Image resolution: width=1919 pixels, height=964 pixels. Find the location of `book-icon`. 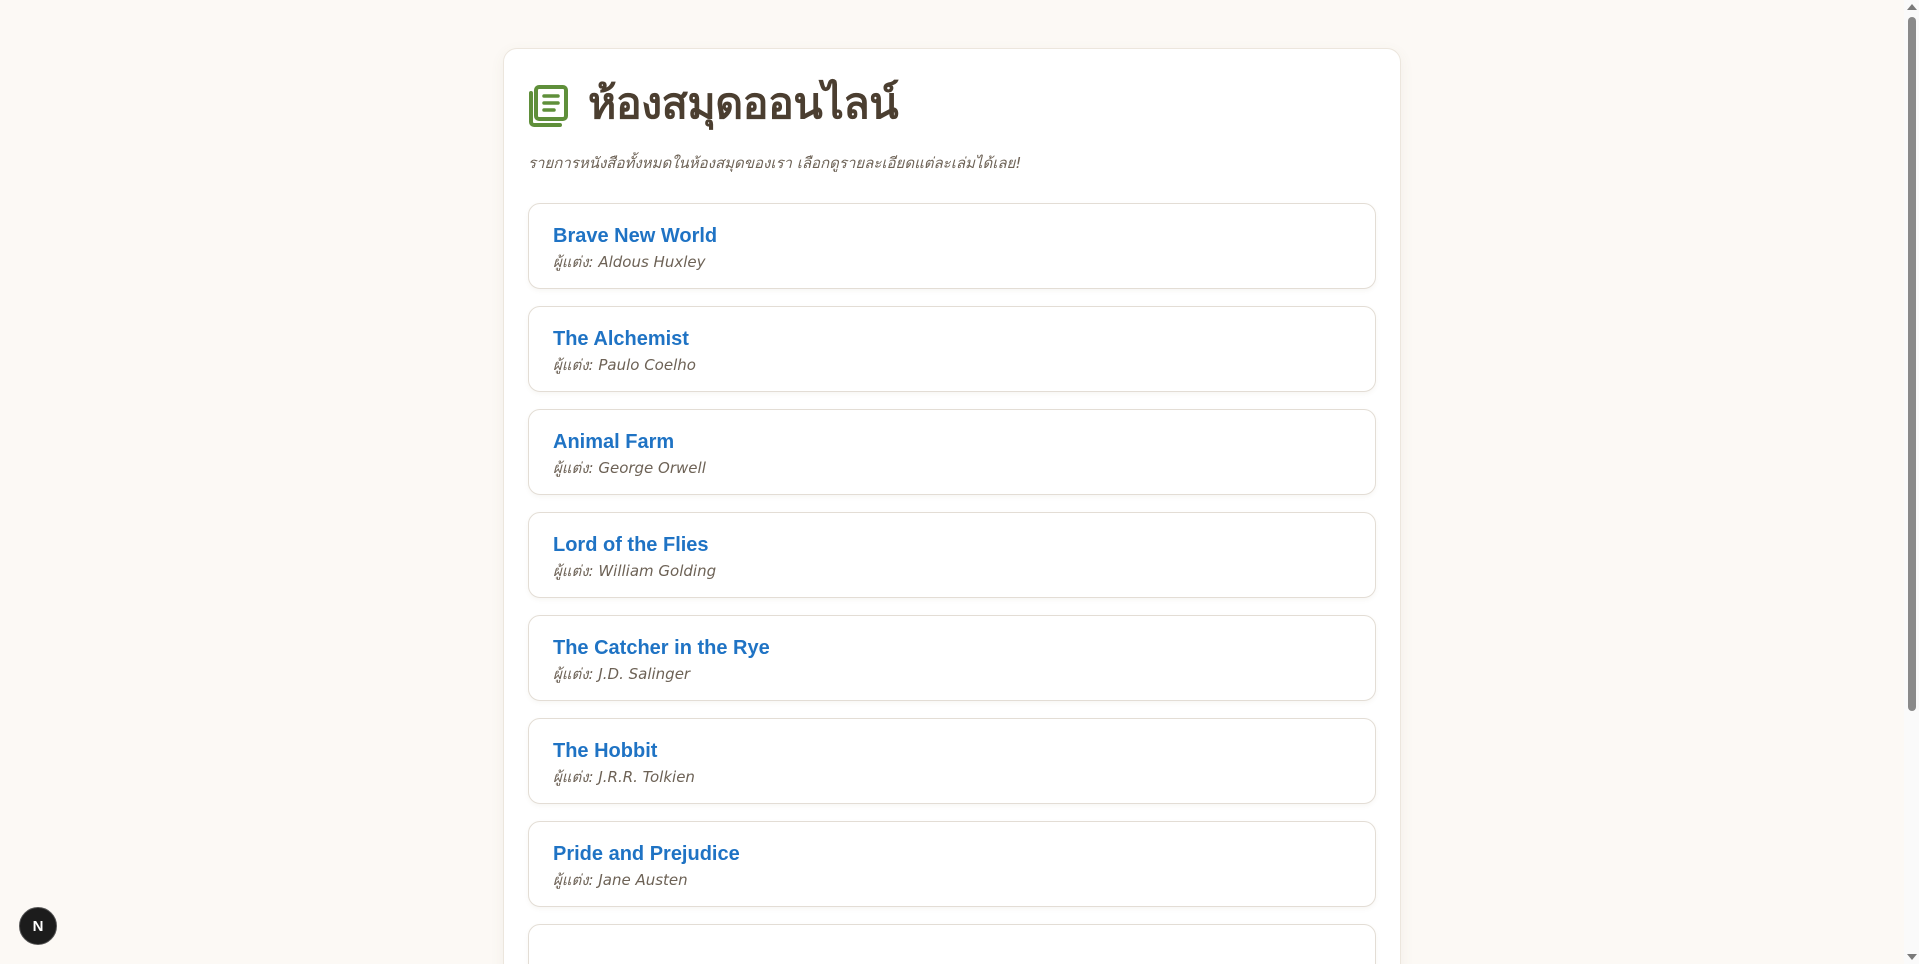

book-icon is located at coordinates (548, 106).